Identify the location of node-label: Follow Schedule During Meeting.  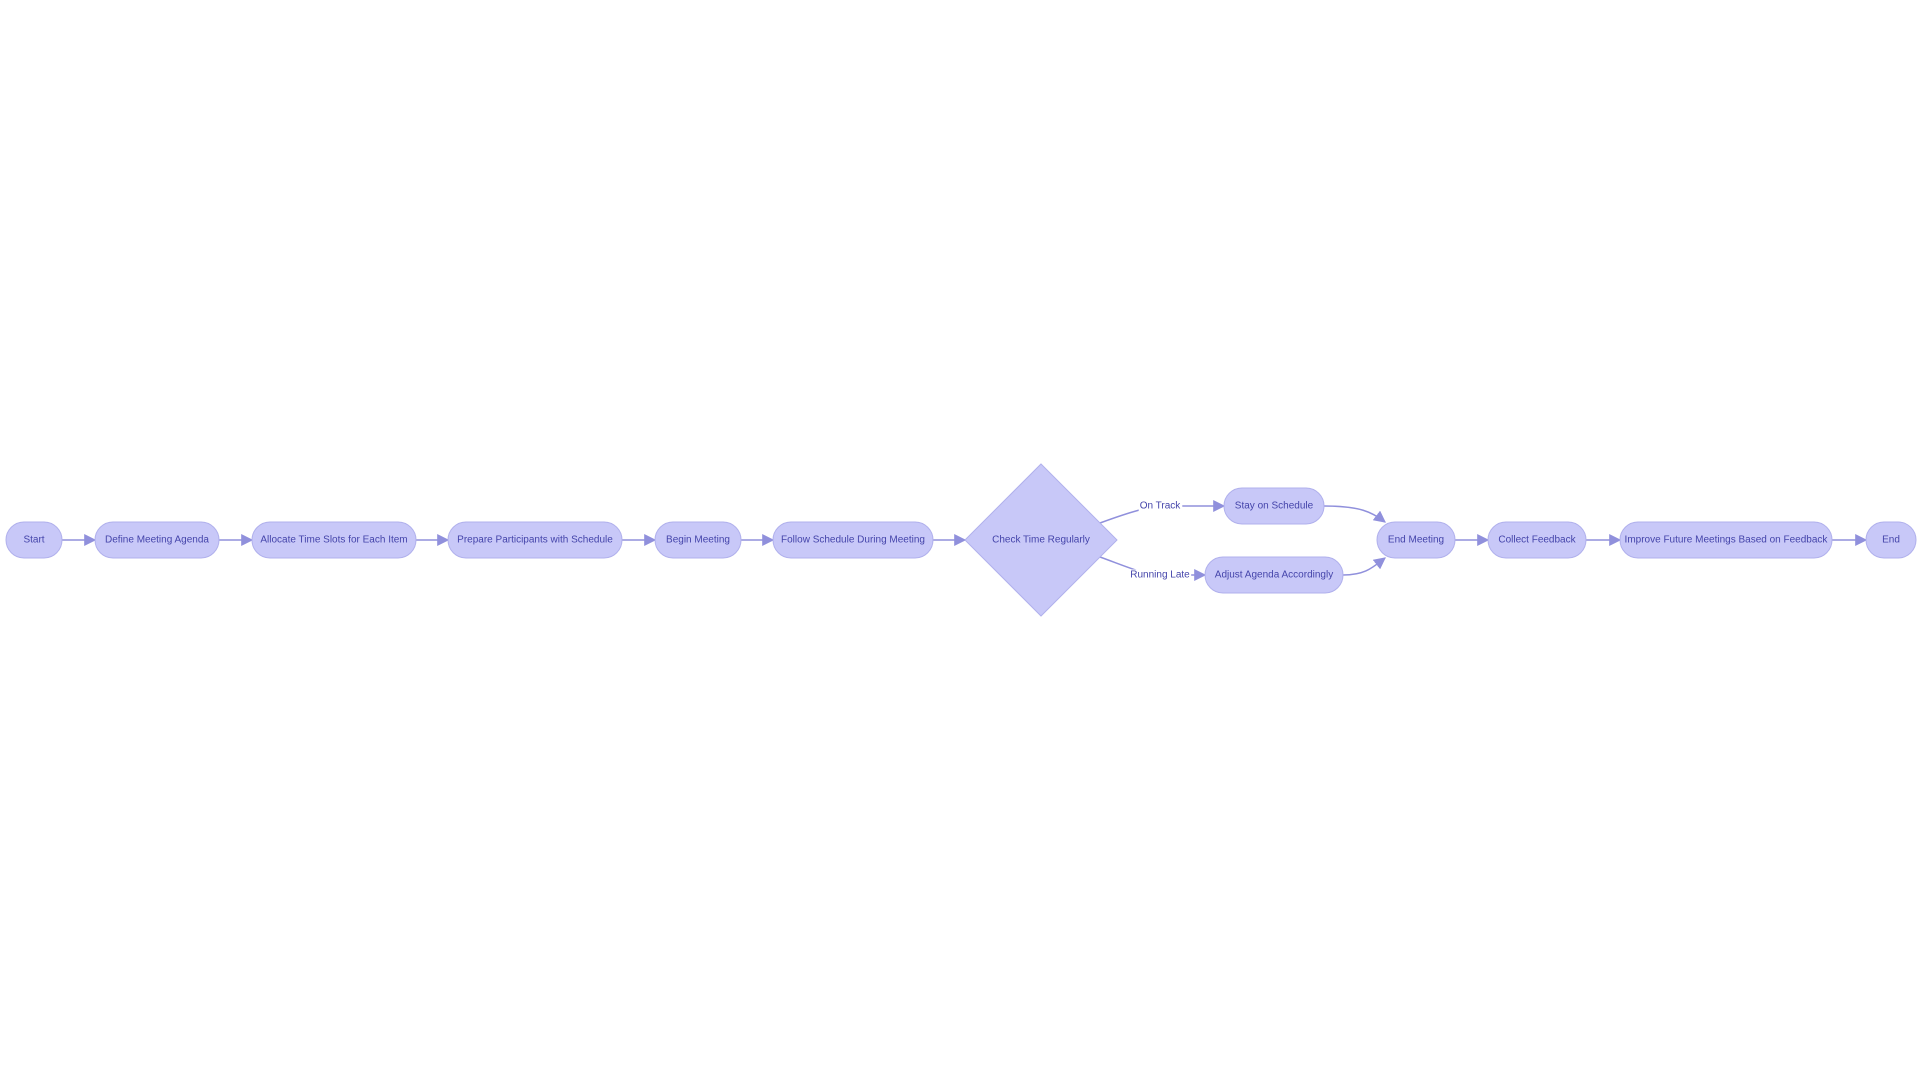
(853, 540).